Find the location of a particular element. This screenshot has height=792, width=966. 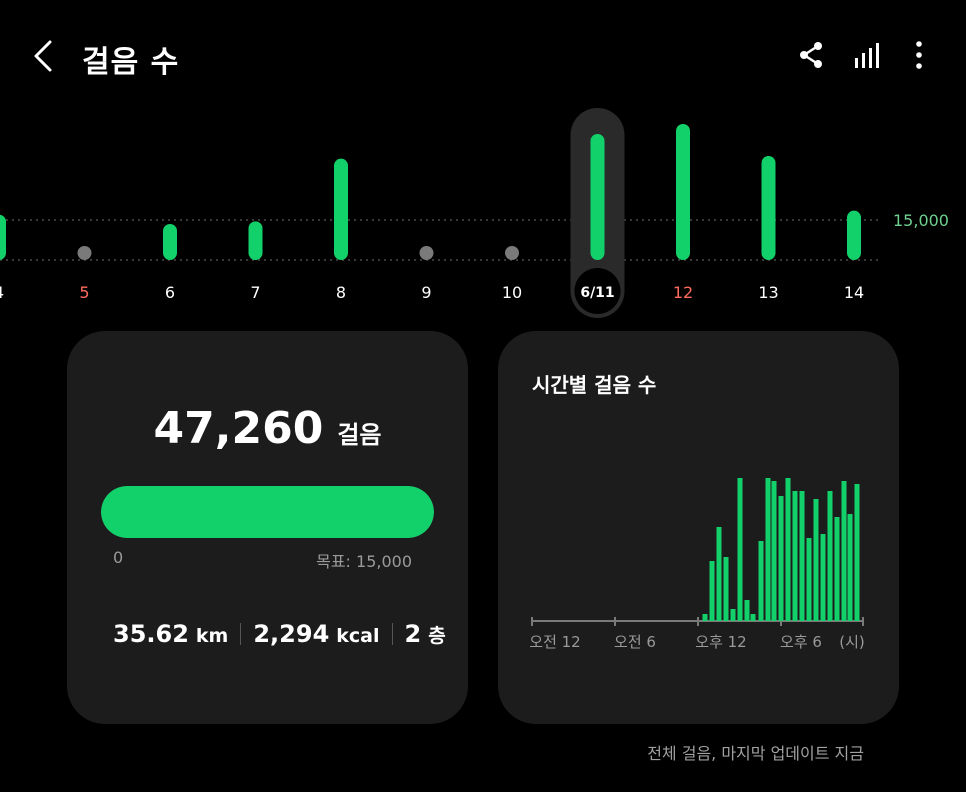

distance-value: 35.62 is located at coordinates (151, 634).